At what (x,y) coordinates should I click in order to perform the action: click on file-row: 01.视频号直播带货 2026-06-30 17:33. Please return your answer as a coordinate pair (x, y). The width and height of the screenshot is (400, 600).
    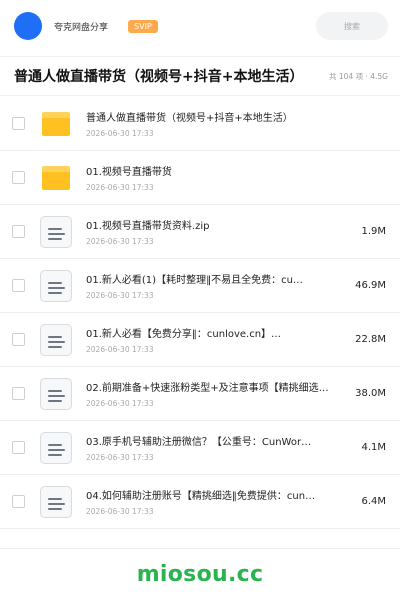
    Looking at the image, I should click on (200, 178).